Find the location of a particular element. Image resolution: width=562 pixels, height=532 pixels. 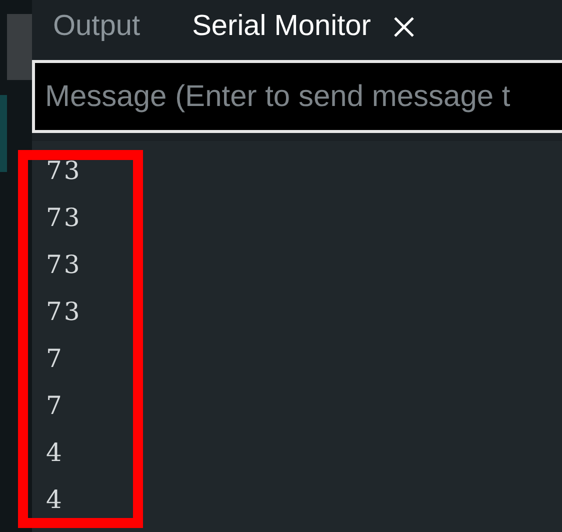

message-input: Message (Enter to send message t is located at coordinates (297, 96).